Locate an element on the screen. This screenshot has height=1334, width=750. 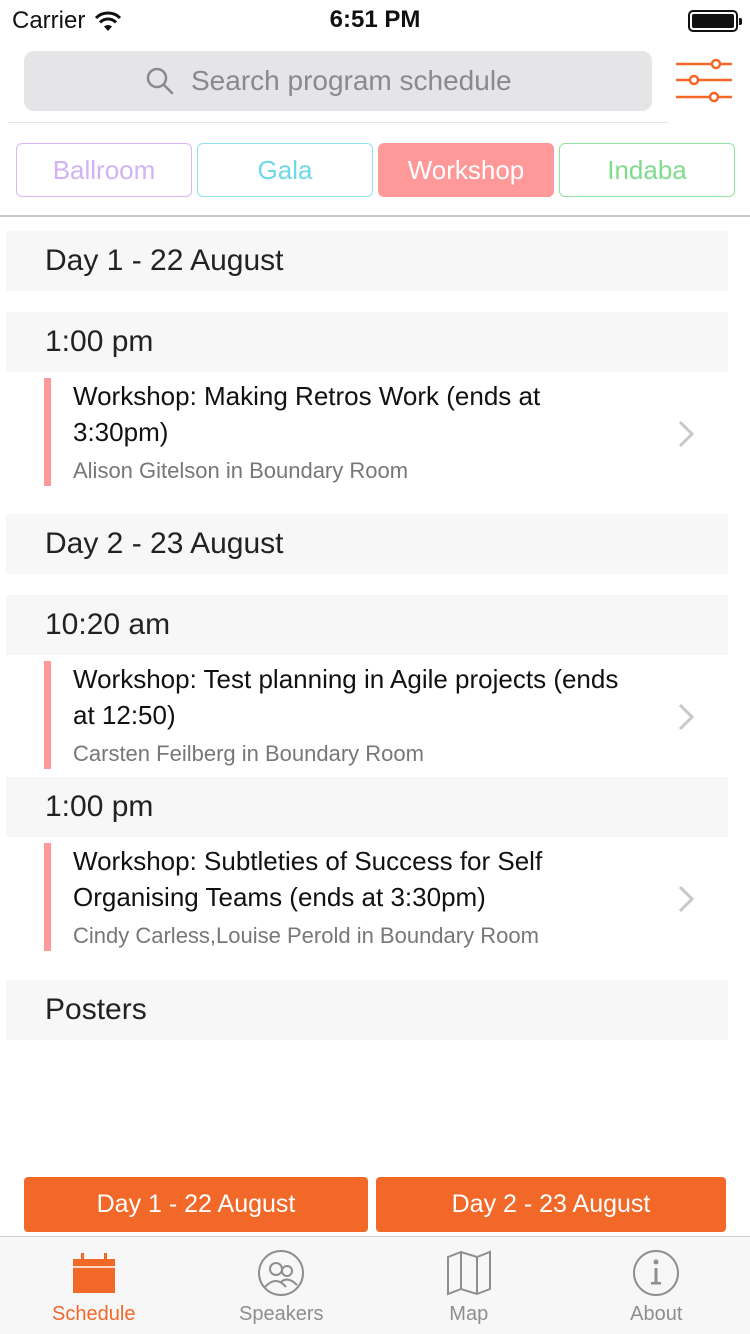
day-1-button: Day 1 - 22 August is located at coordinates (196, 1204).